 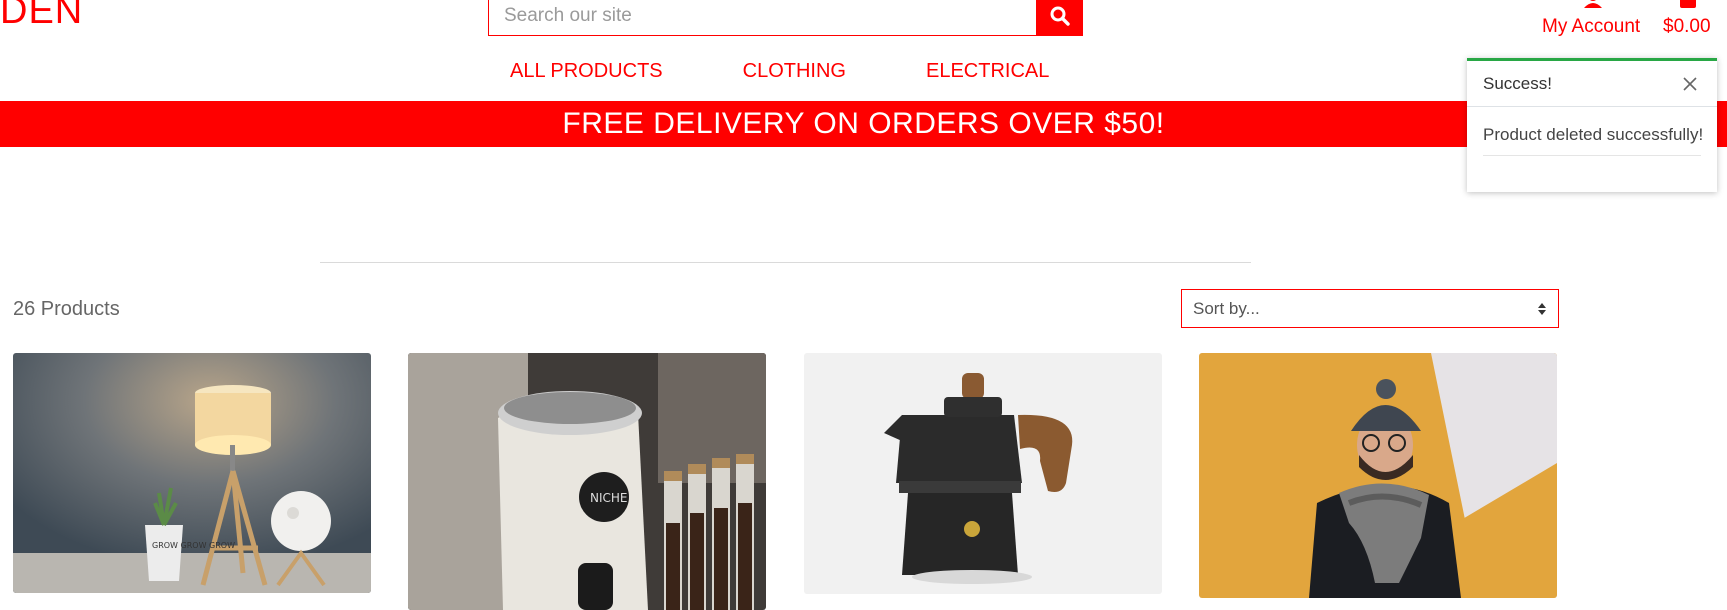 I want to click on product-card-man-in-scarf, so click(x=1378, y=475).